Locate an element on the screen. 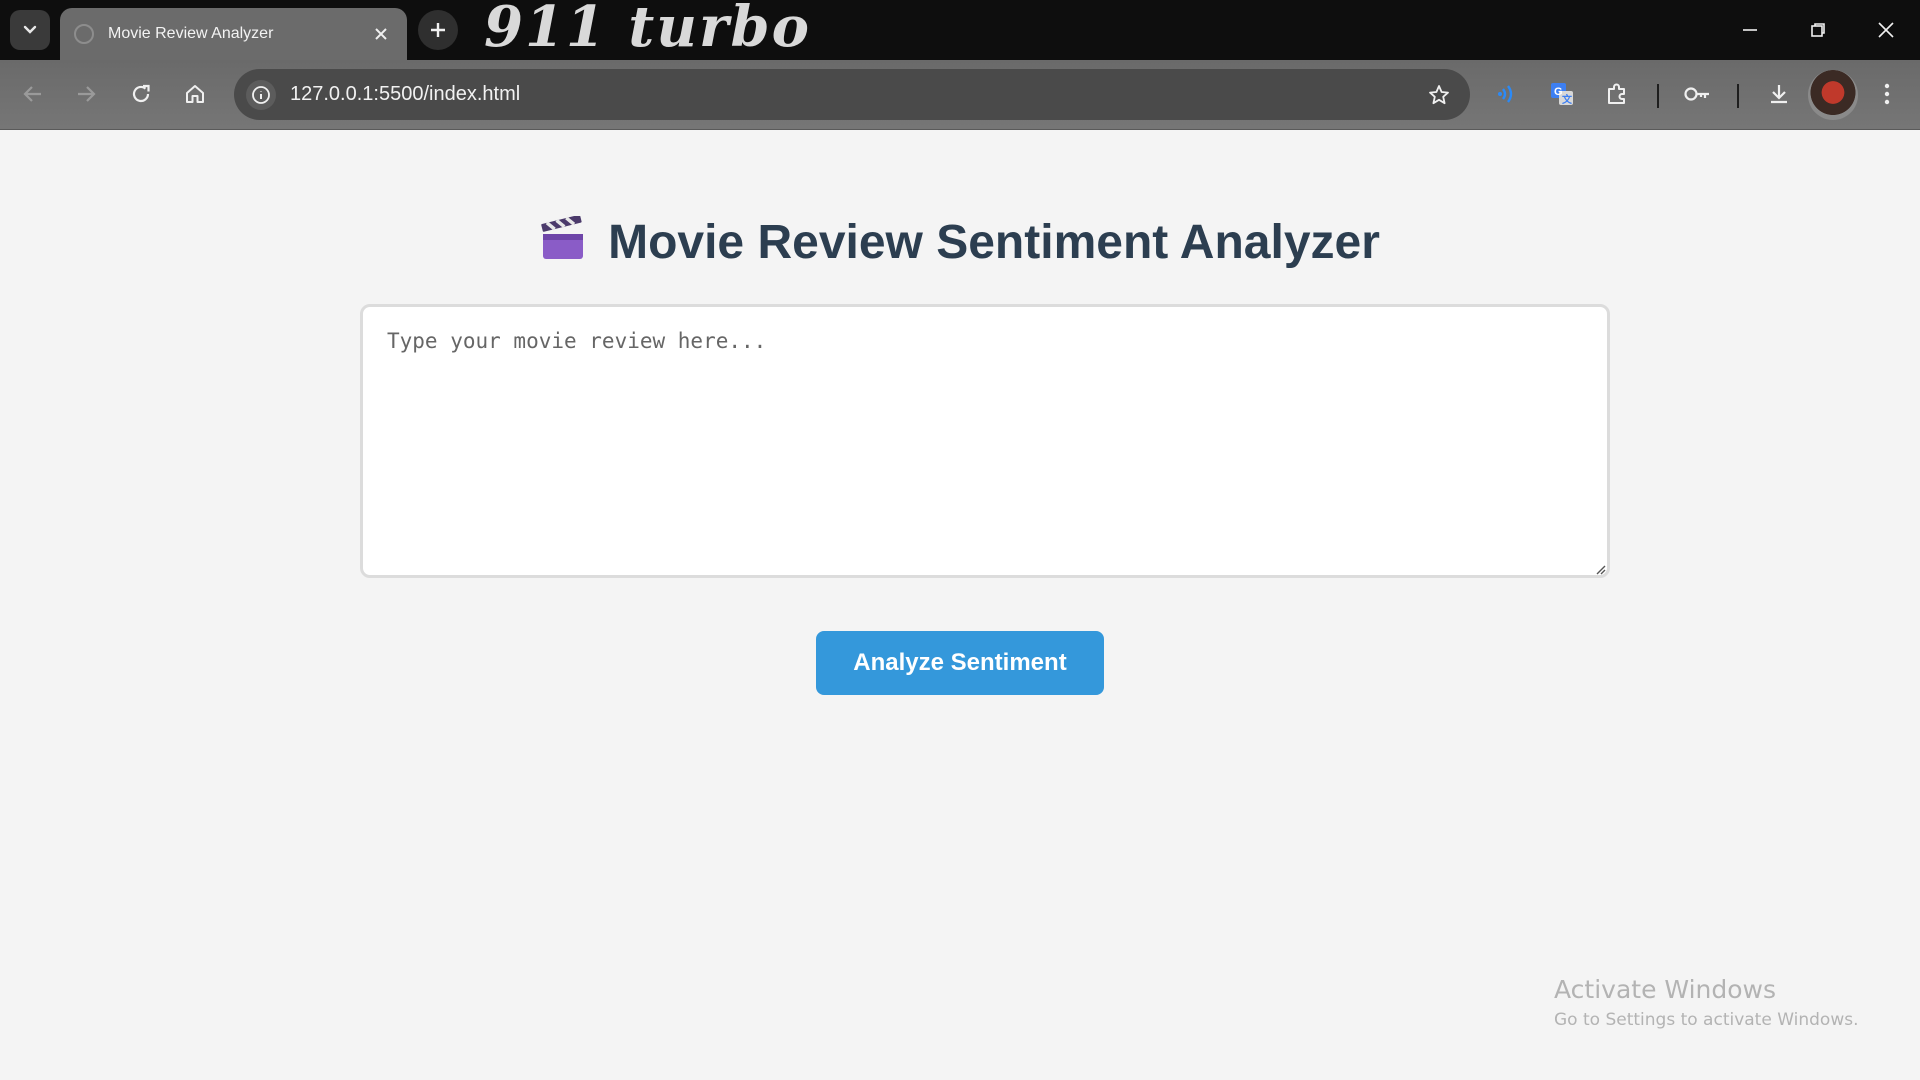 This screenshot has height=1080, width=1920. tab-close-button is located at coordinates (381, 34).